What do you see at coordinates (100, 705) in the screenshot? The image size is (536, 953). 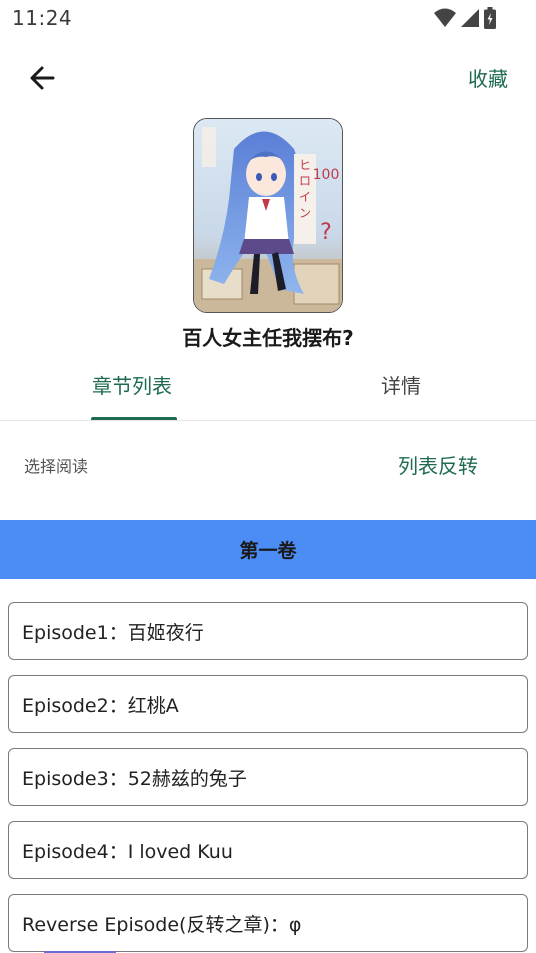 I see `chapter-label: Episode2：红桃A` at bounding box center [100, 705].